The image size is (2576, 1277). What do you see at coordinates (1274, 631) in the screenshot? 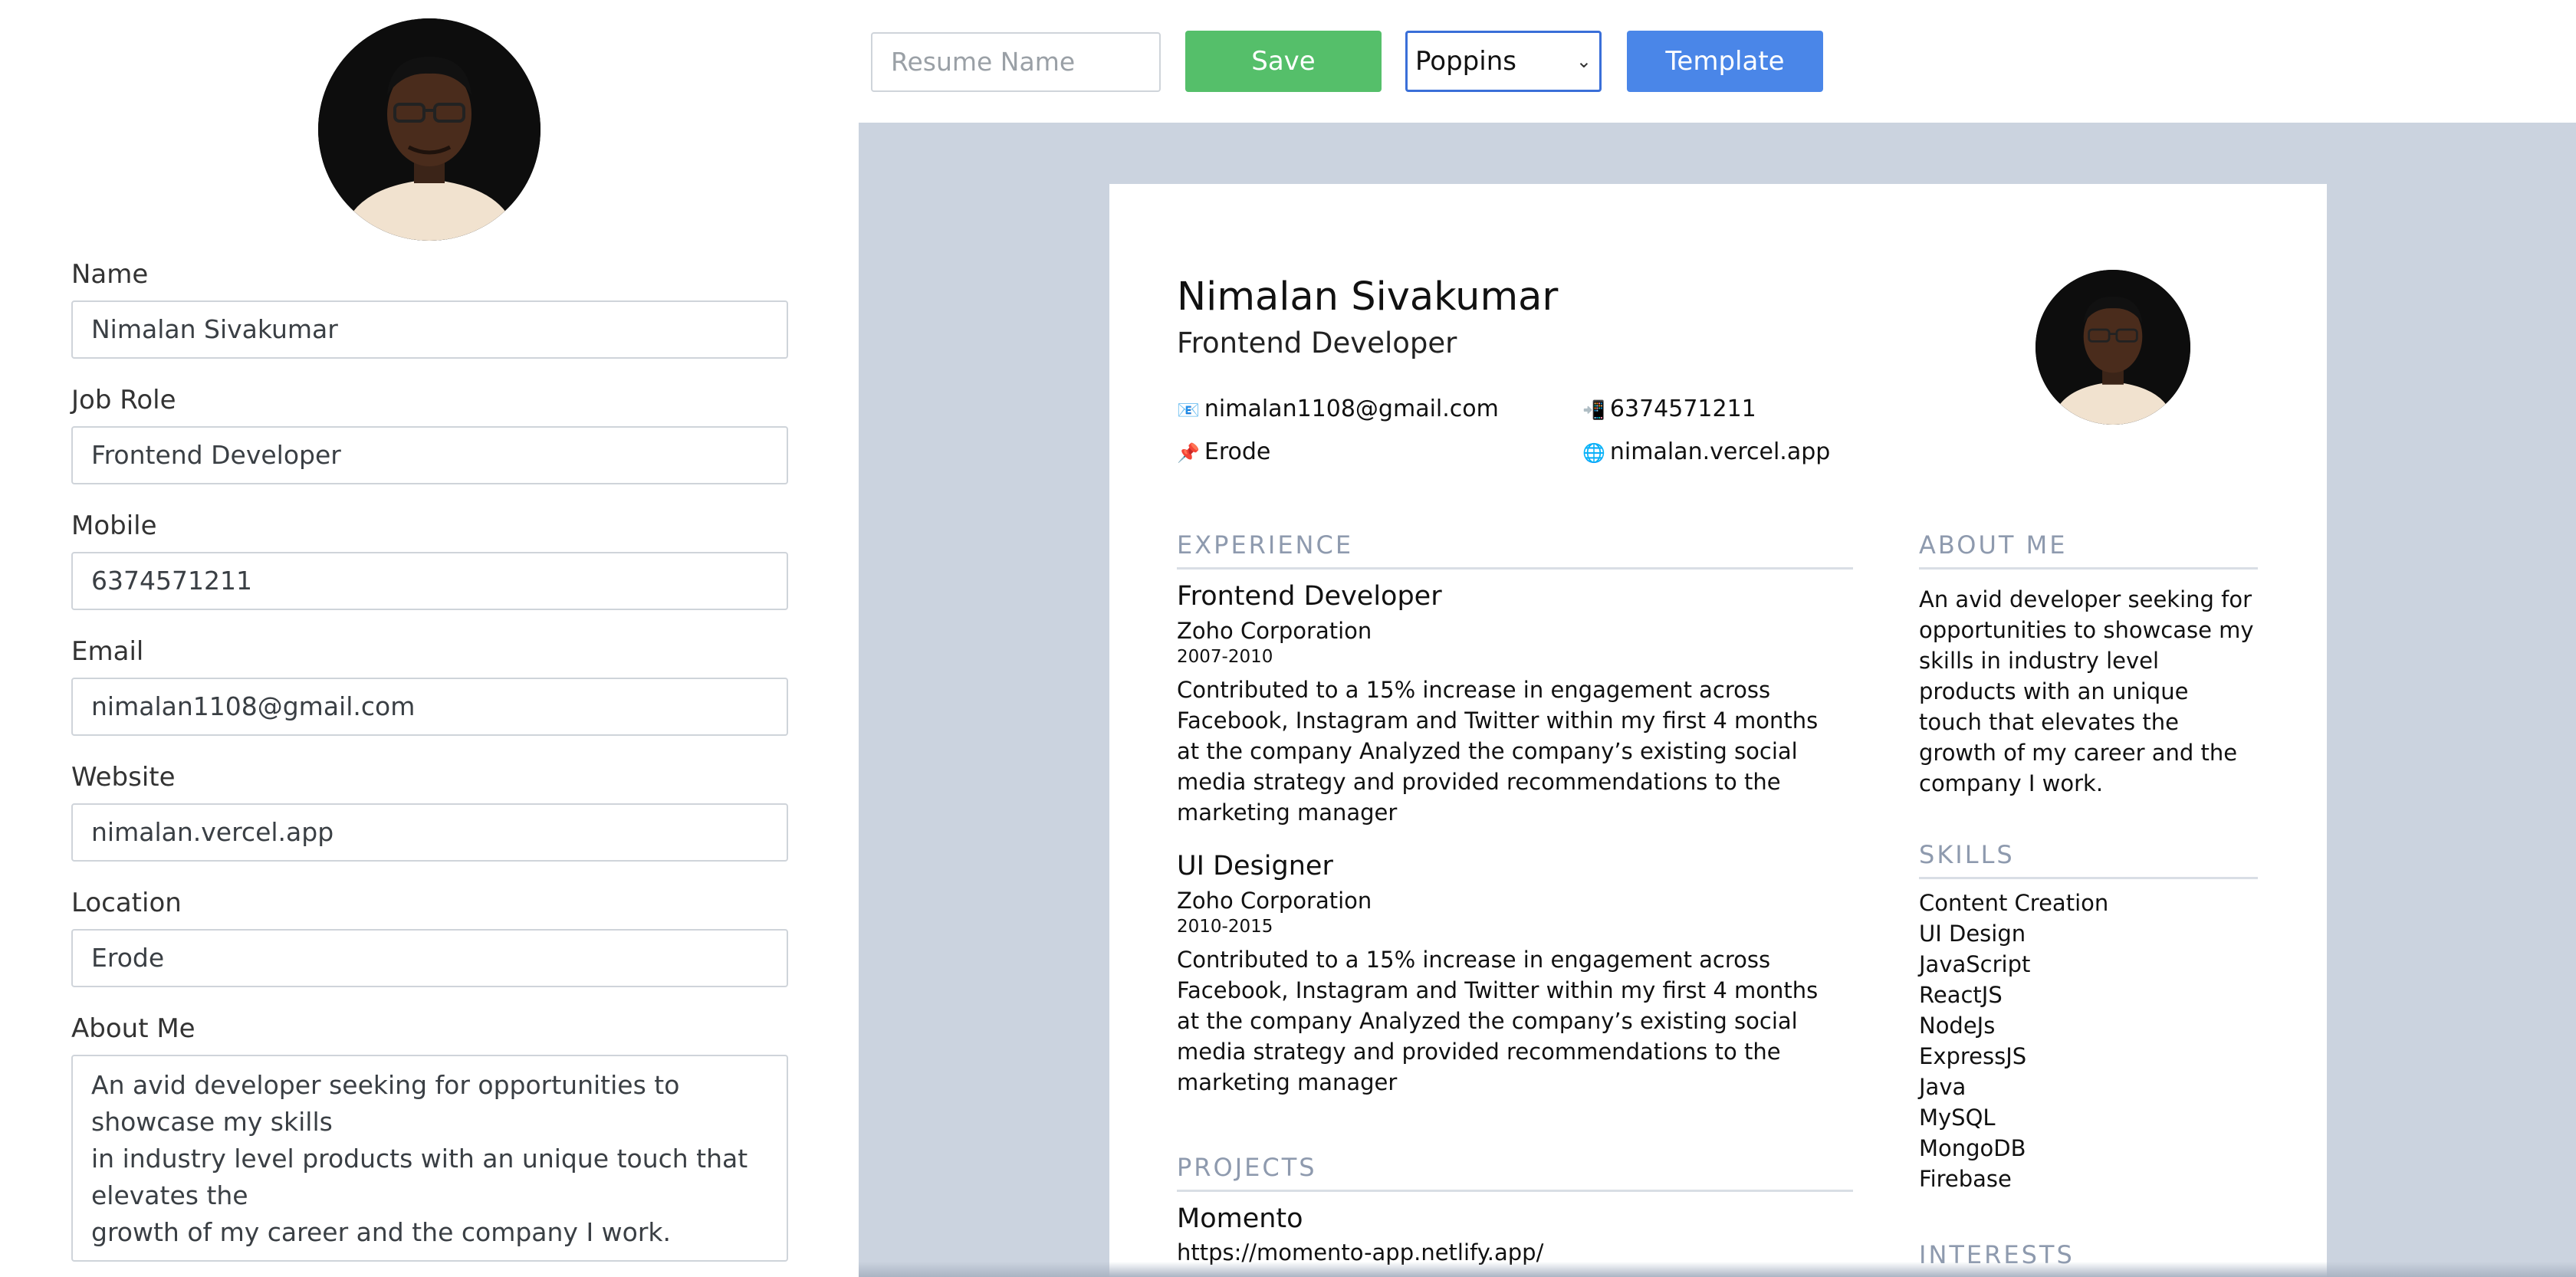
I see `experience-1-company: Zoho Corporation` at bounding box center [1274, 631].